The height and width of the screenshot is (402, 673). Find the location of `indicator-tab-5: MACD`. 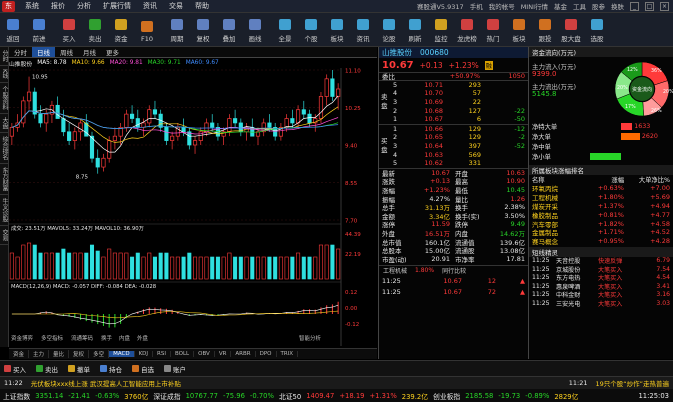

indicator-tab-5: MACD is located at coordinates (122, 354).